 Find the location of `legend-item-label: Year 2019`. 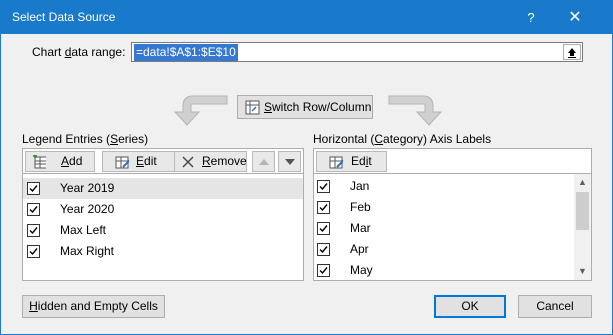

legend-item-label: Year 2019 is located at coordinates (87, 188).